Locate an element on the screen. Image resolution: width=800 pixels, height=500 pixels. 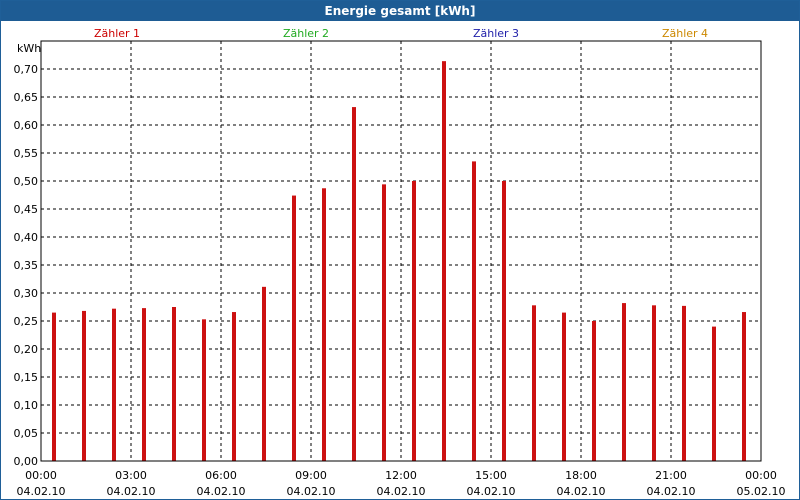
y-tick-label: 0,50 is located at coordinates (26, 181).